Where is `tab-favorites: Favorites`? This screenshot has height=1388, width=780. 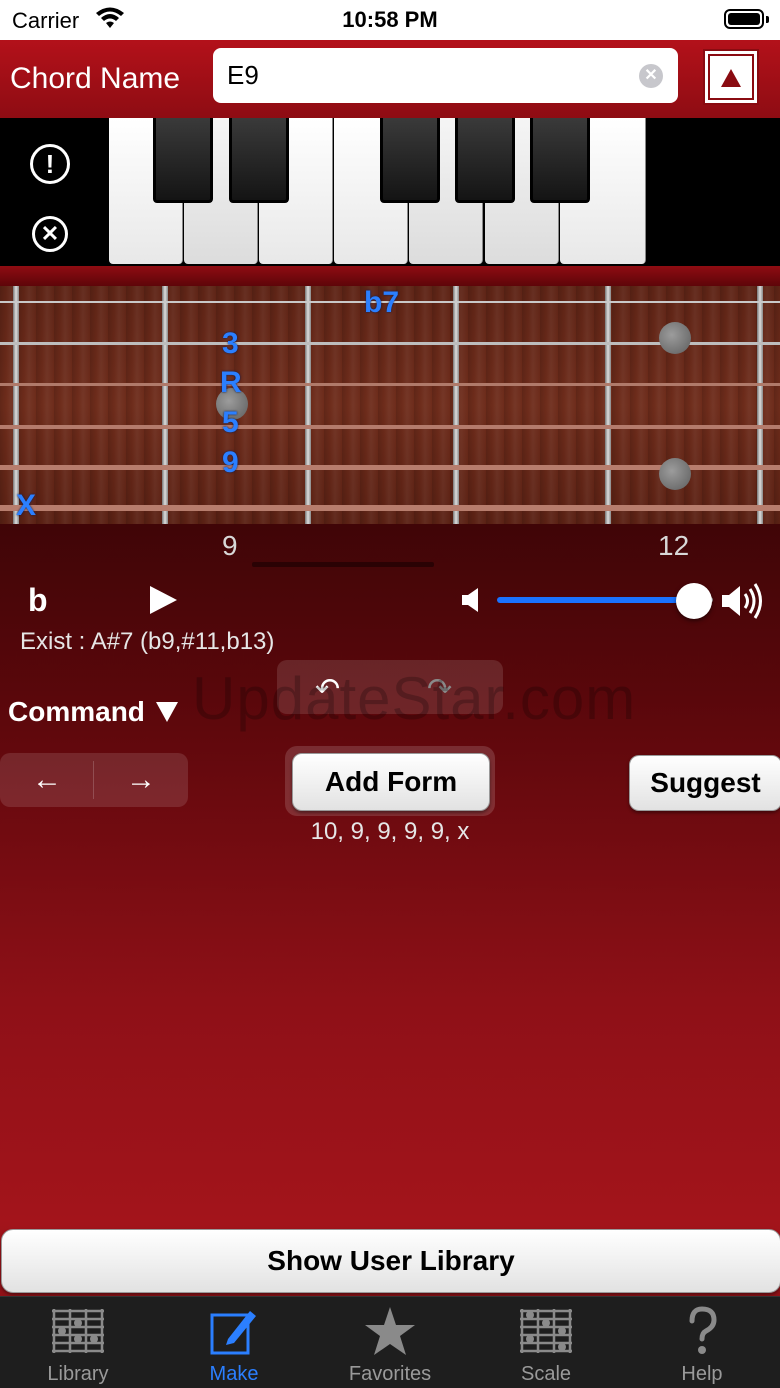
tab-favorites: Favorites is located at coordinates (390, 1342).